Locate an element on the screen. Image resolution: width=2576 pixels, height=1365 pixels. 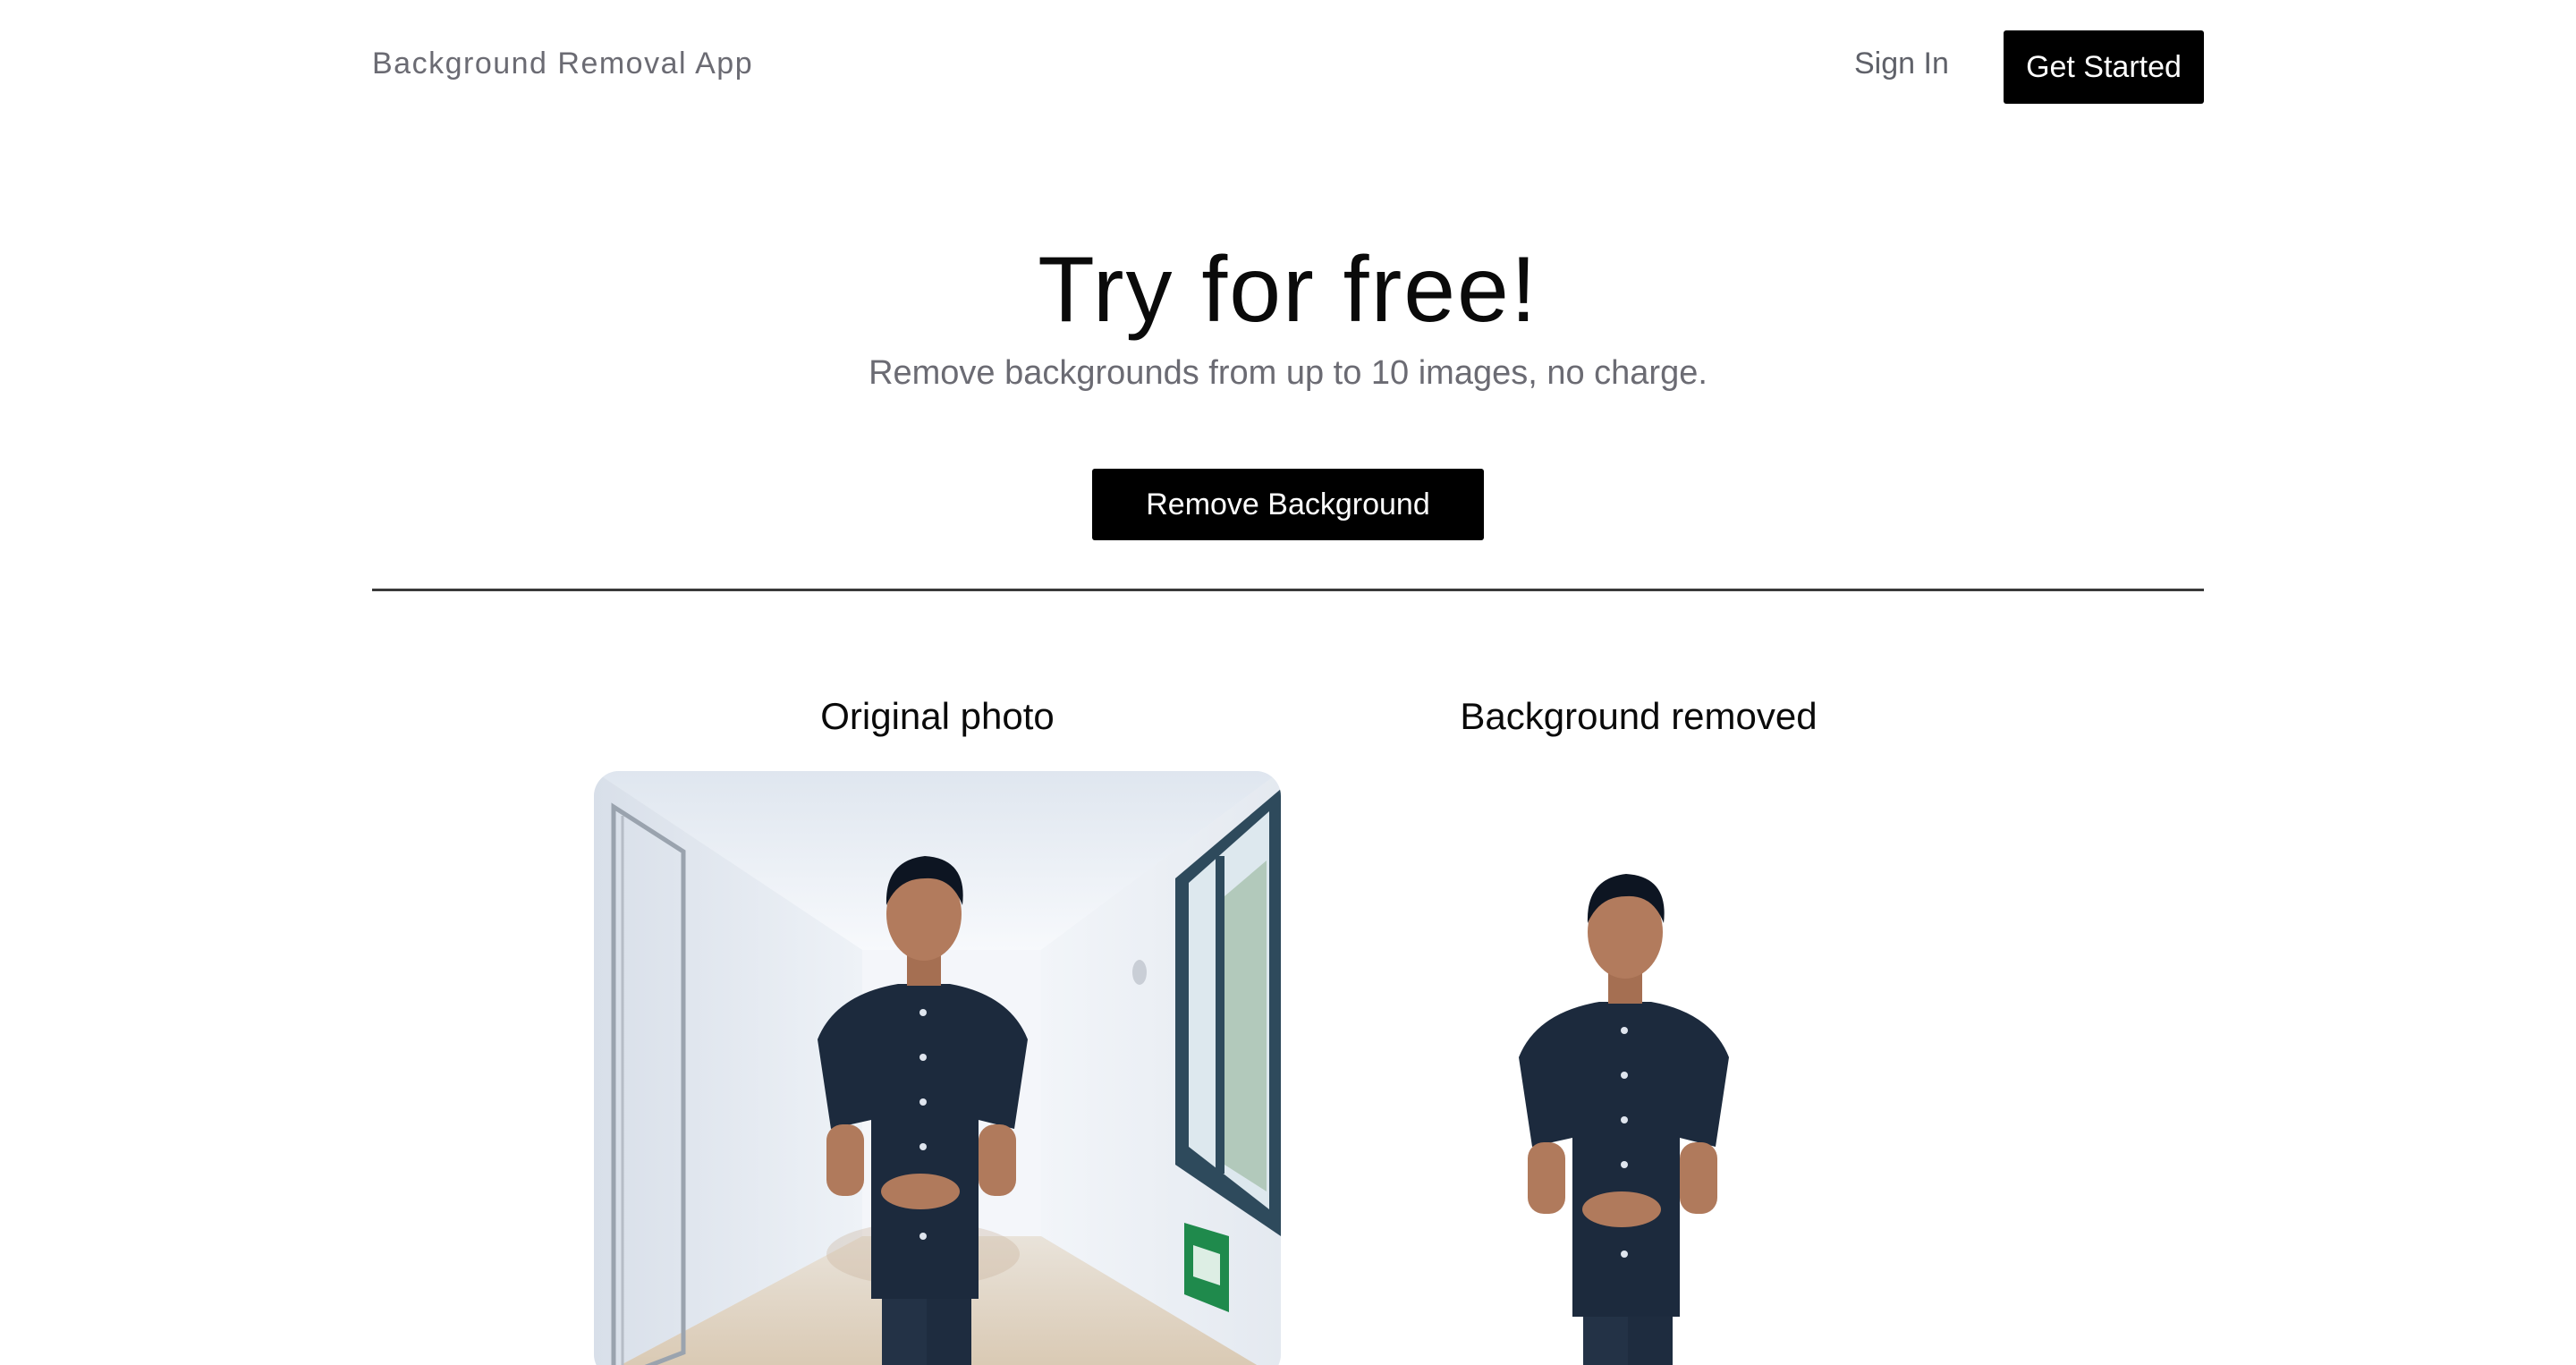
background-removed-label: Background removed is located at coordinates (1639, 716).